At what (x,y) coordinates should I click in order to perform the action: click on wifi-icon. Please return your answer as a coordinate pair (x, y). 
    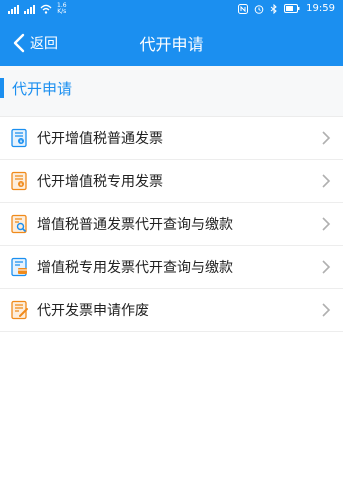
    Looking at the image, I should click on (46, 9).